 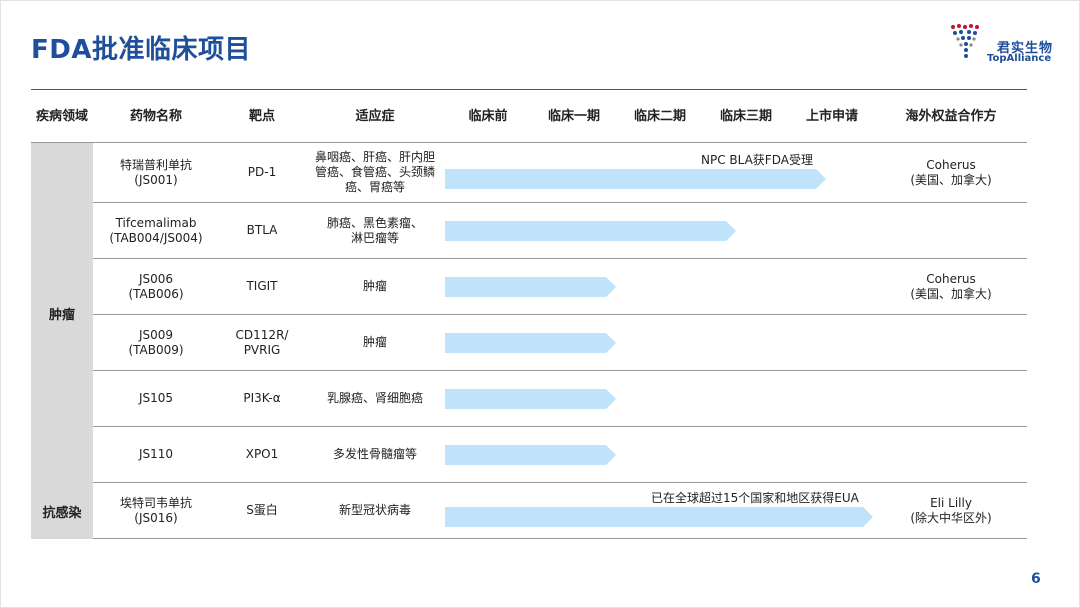 I want to click on header-filing: 上市申请, so click(x=831, y=116).